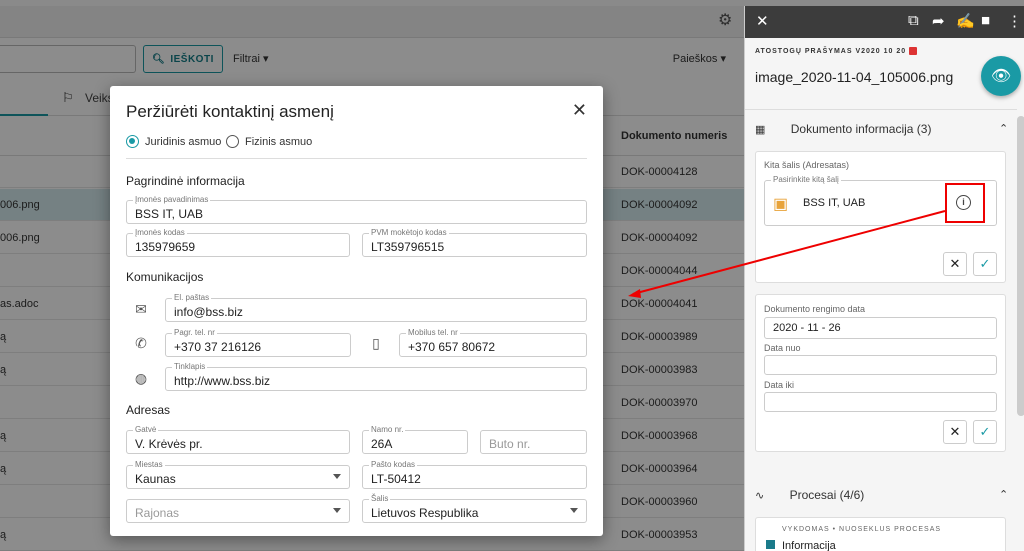 The height and width of the screenshot is (551, 1024). What do you see at coordinates (760, 496) in the screenshot?
I see `trending-icon: ∿` at bounding box center [760, 496].